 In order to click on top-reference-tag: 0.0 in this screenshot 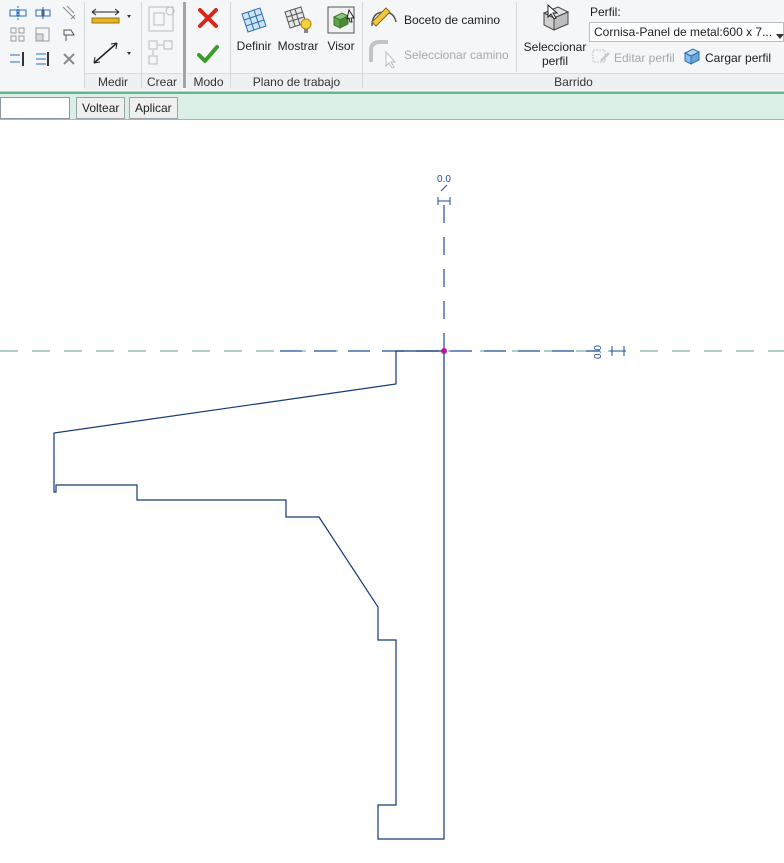, I will do `click(444, 189)`.